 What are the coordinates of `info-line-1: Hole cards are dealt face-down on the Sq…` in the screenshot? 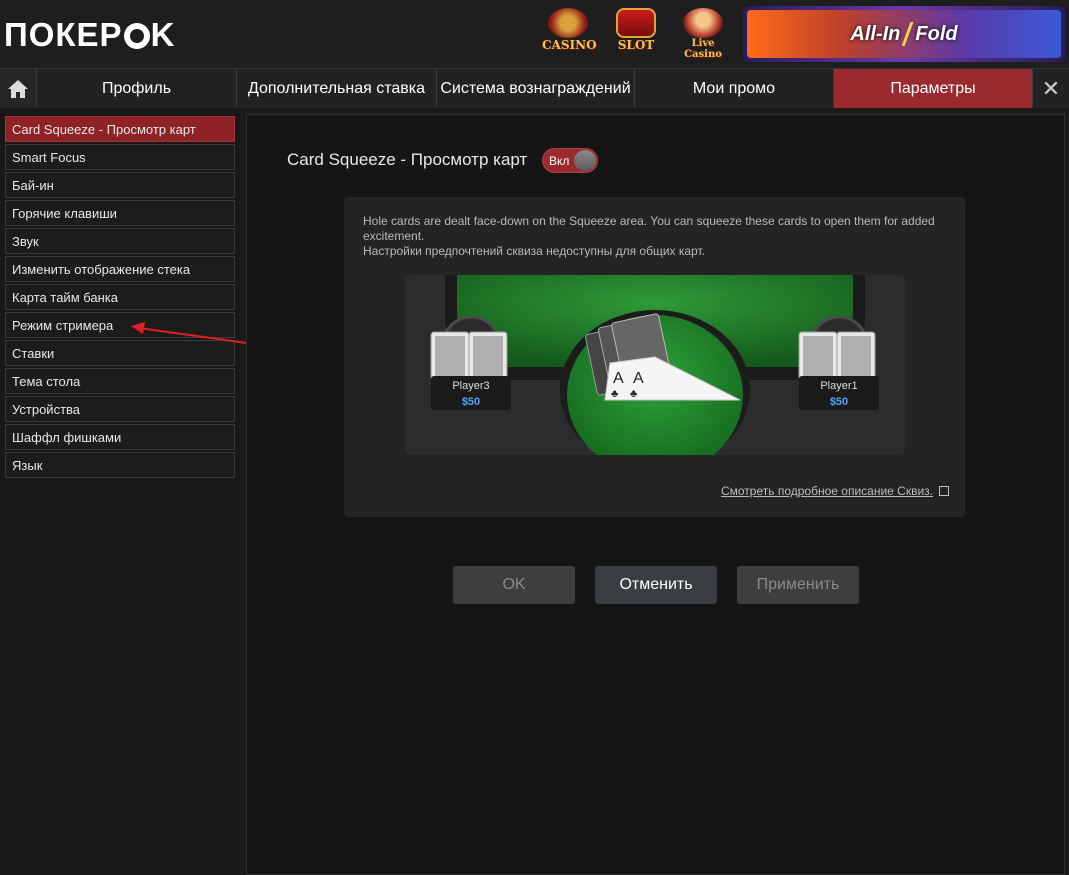 It's located at (649, 228).